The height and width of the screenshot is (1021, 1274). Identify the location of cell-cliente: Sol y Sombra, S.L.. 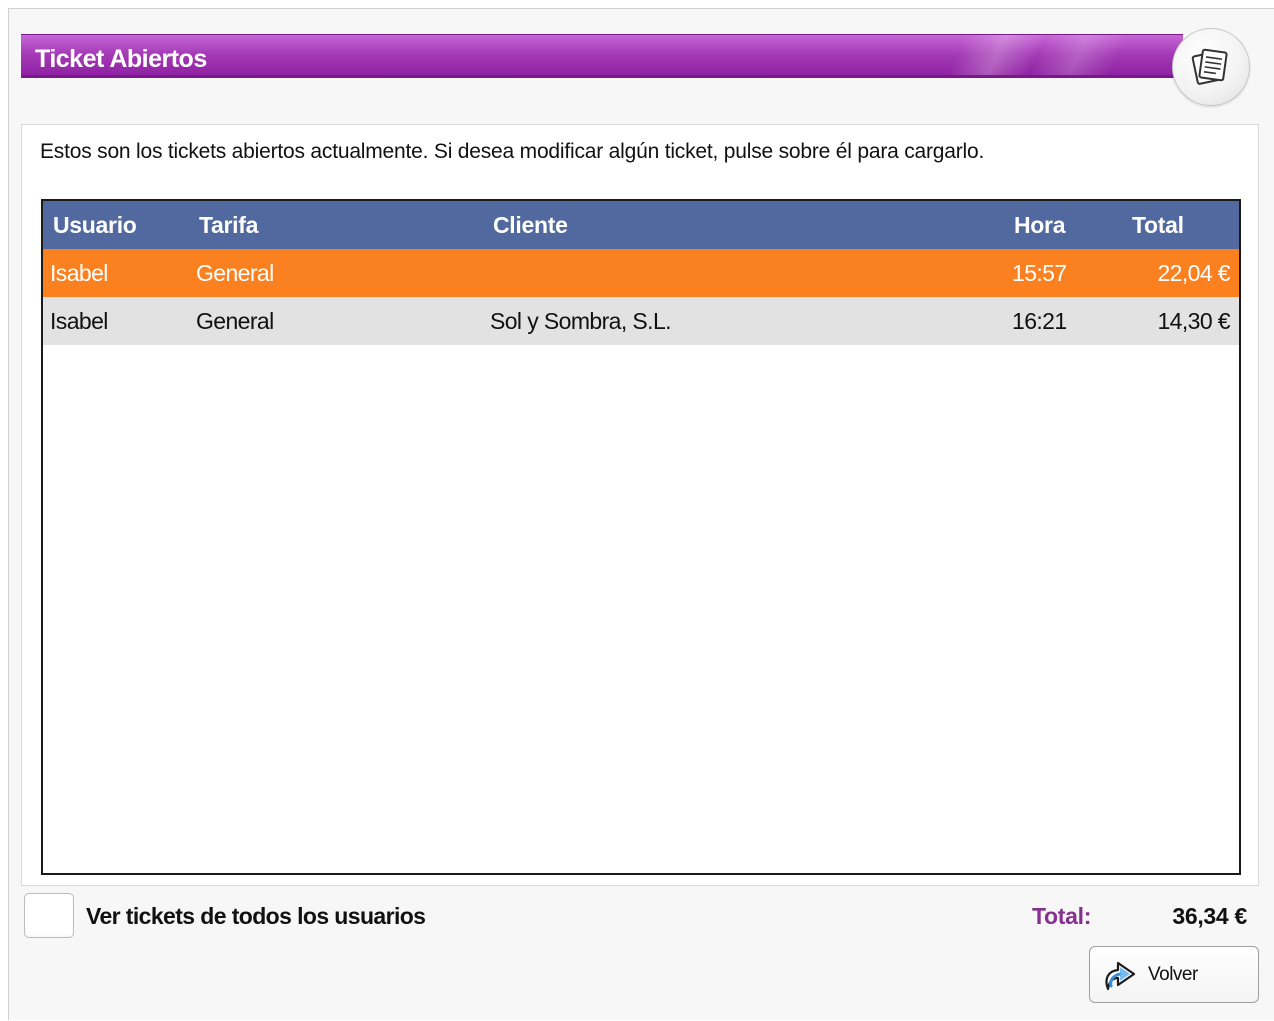
(581, 321).